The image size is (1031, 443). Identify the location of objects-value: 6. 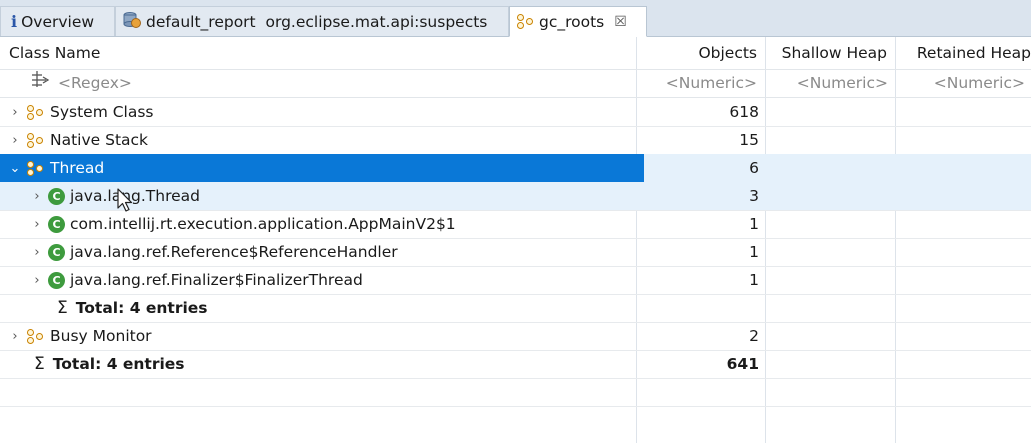
(754, 168).